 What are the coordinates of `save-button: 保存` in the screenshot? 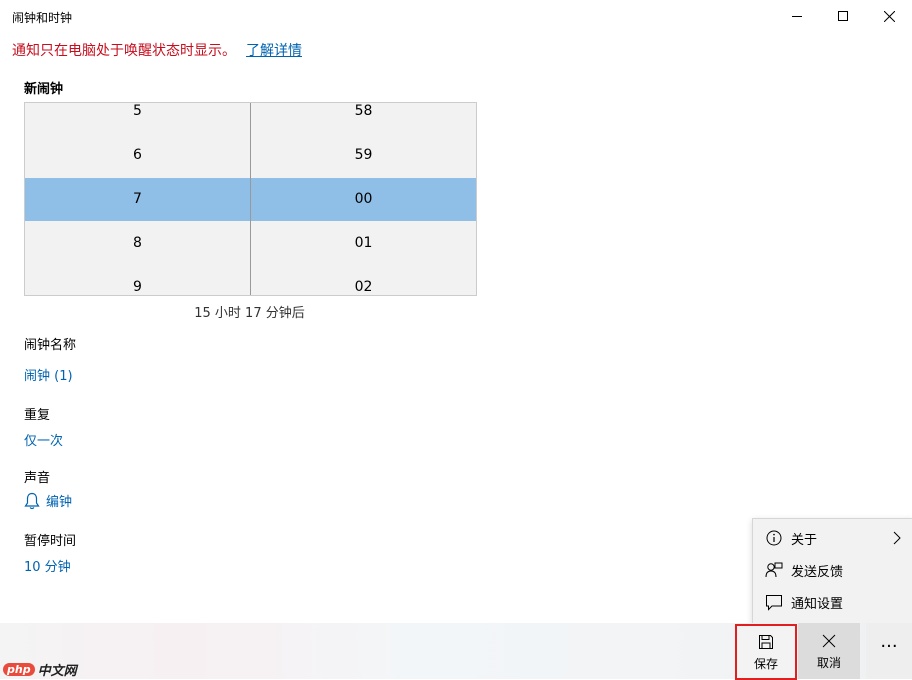 It's located at (766, 652).